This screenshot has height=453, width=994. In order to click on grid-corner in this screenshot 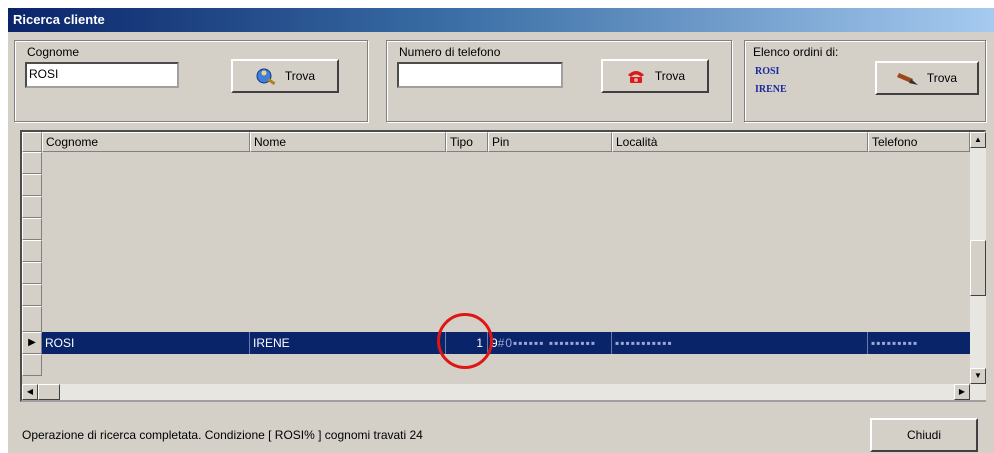, I will do `click(32, 142)`.